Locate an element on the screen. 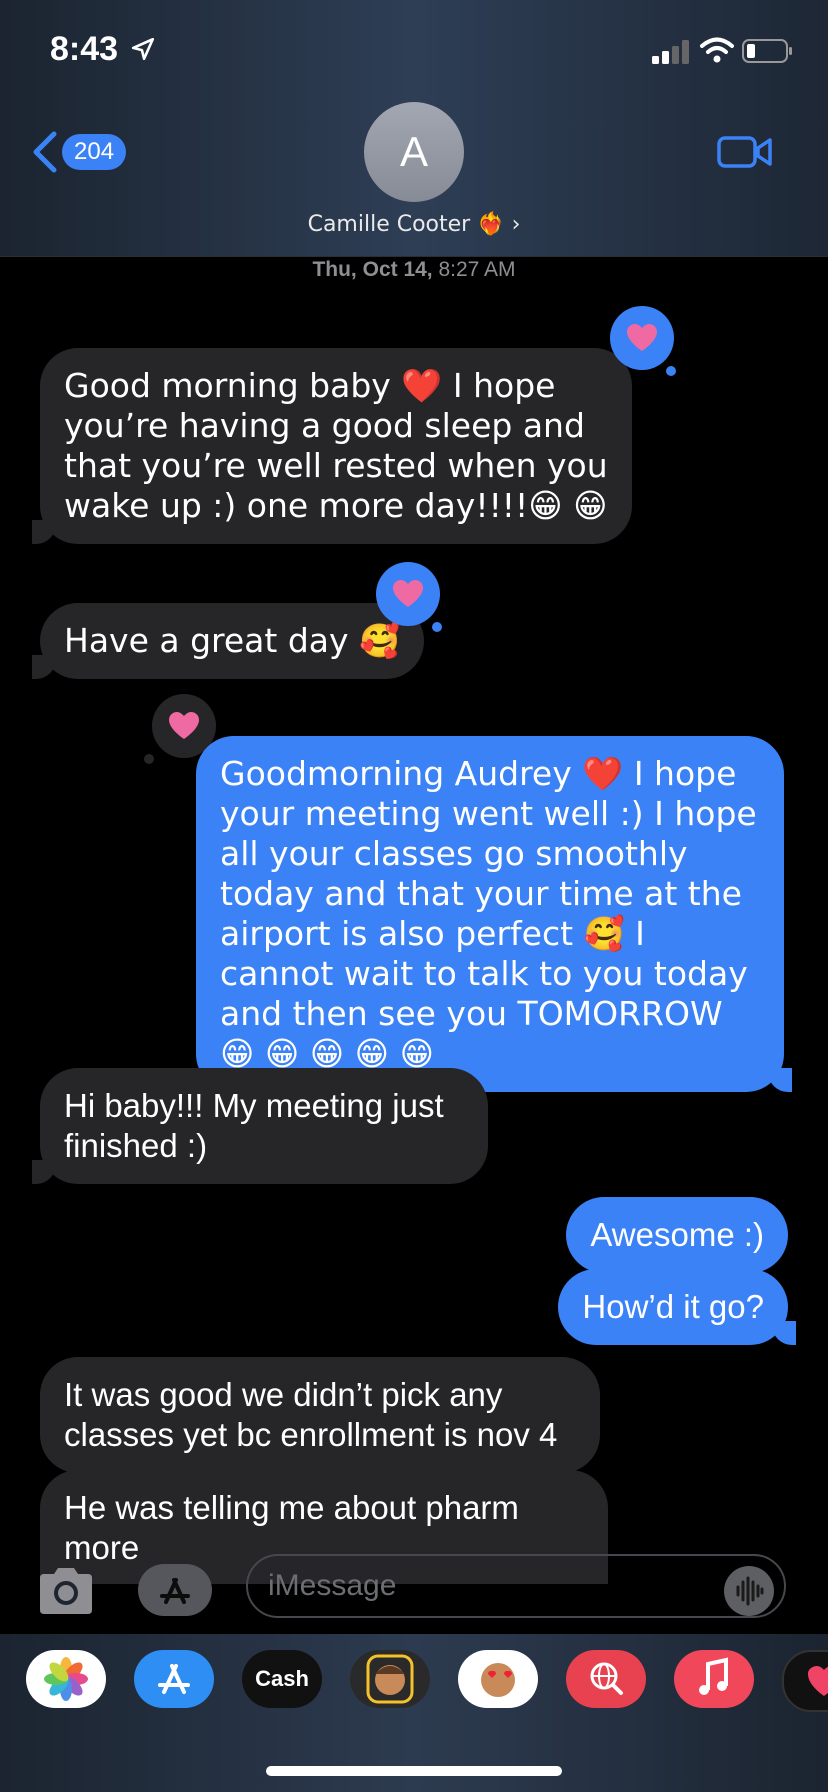  memoji-icon is located at coordinates (390, 1679).